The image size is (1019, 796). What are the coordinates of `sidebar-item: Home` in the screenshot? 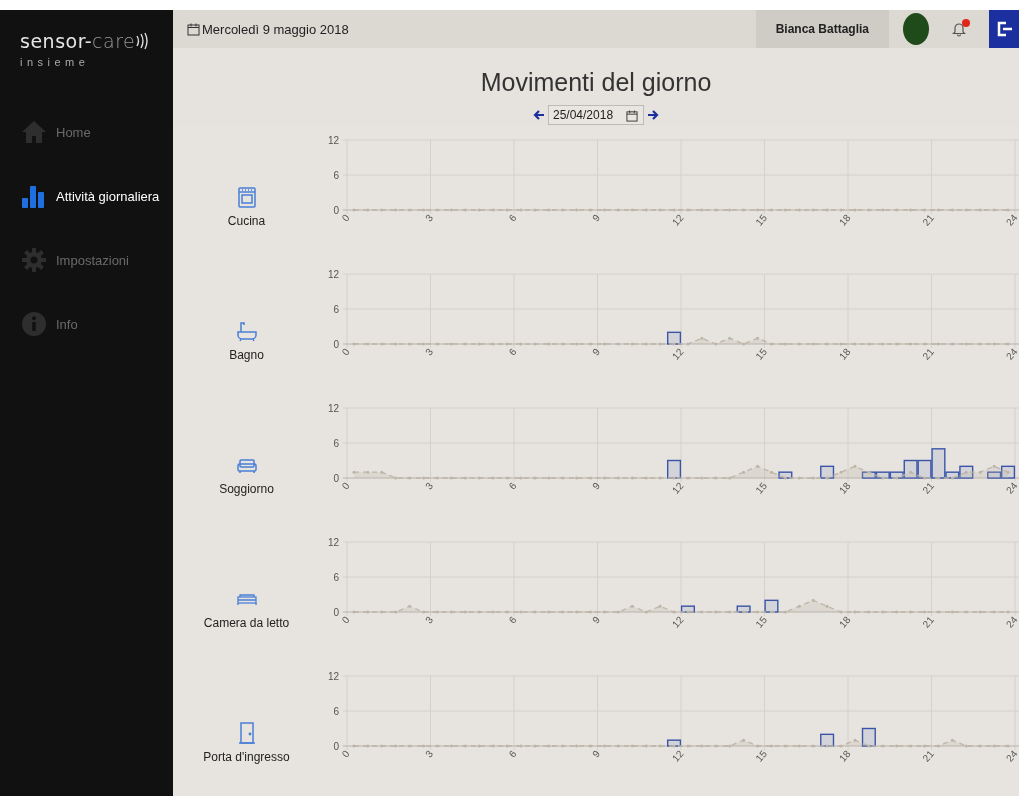 It's located at (86, 132).